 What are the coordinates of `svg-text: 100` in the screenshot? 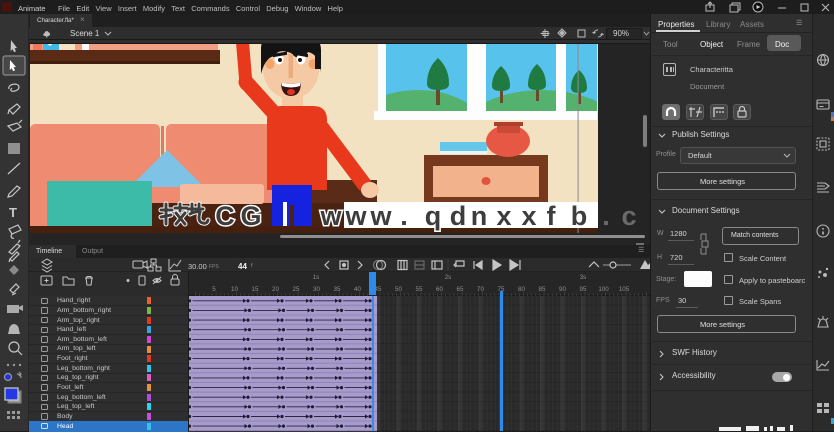 It's located at (603, 289).